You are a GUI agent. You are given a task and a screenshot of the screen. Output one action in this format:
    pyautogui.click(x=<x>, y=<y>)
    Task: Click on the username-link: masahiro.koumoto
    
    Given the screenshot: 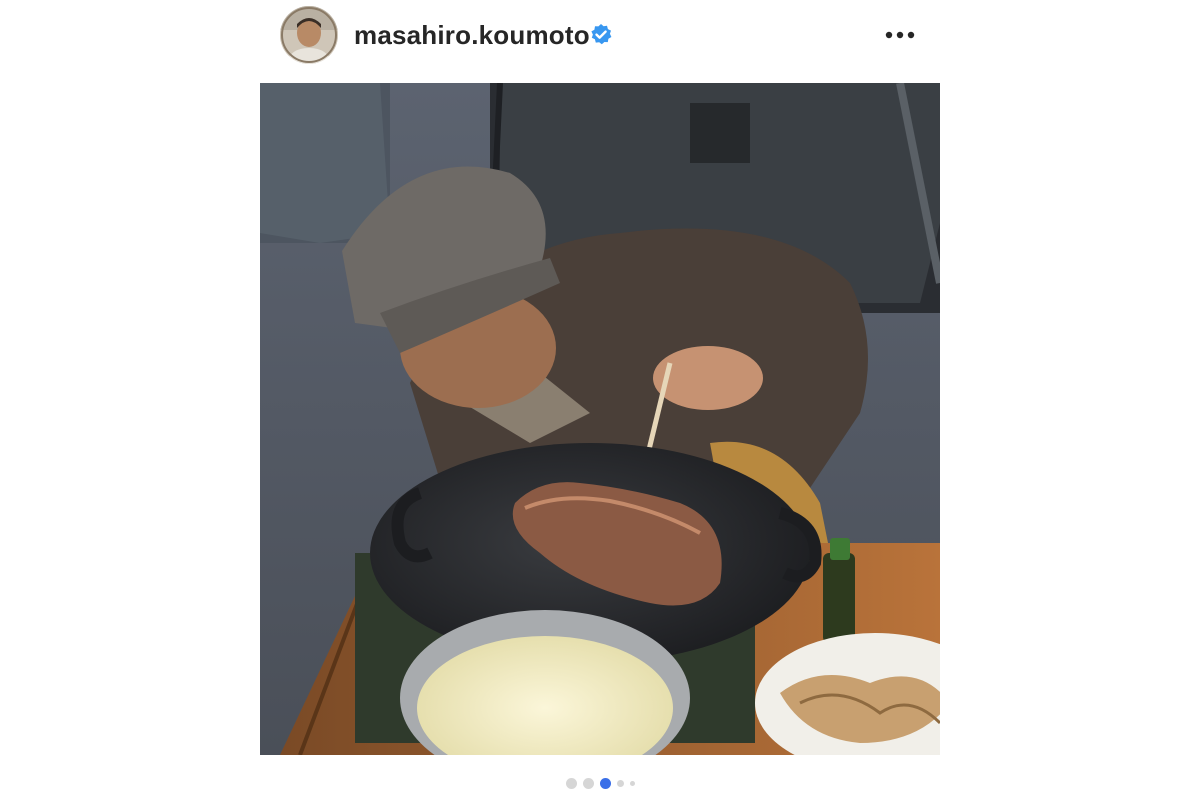 What is the action you would take?
    pyautogui.click(x=472, y=35)
    